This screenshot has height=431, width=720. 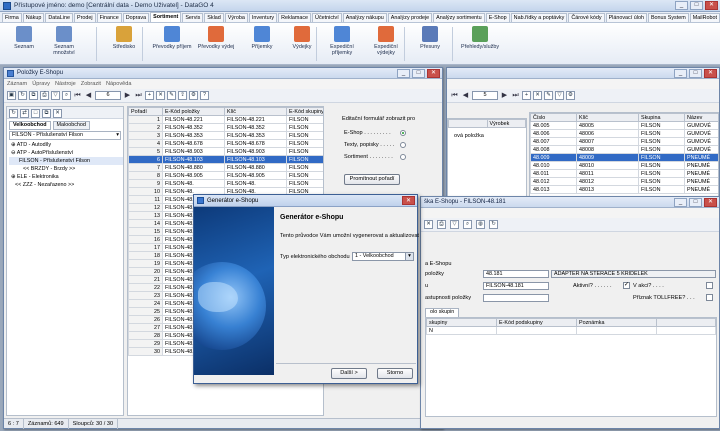 I want to click on table-row: 48.005 48005 FILSON GUMOVÉ, so click(x=624, y=125).